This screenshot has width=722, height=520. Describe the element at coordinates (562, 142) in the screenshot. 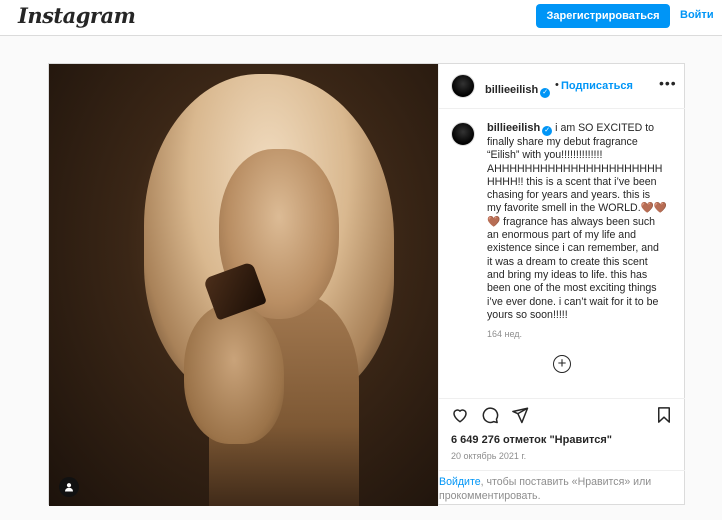

I see `caption-line: finally share my debut fragrance` at that location.